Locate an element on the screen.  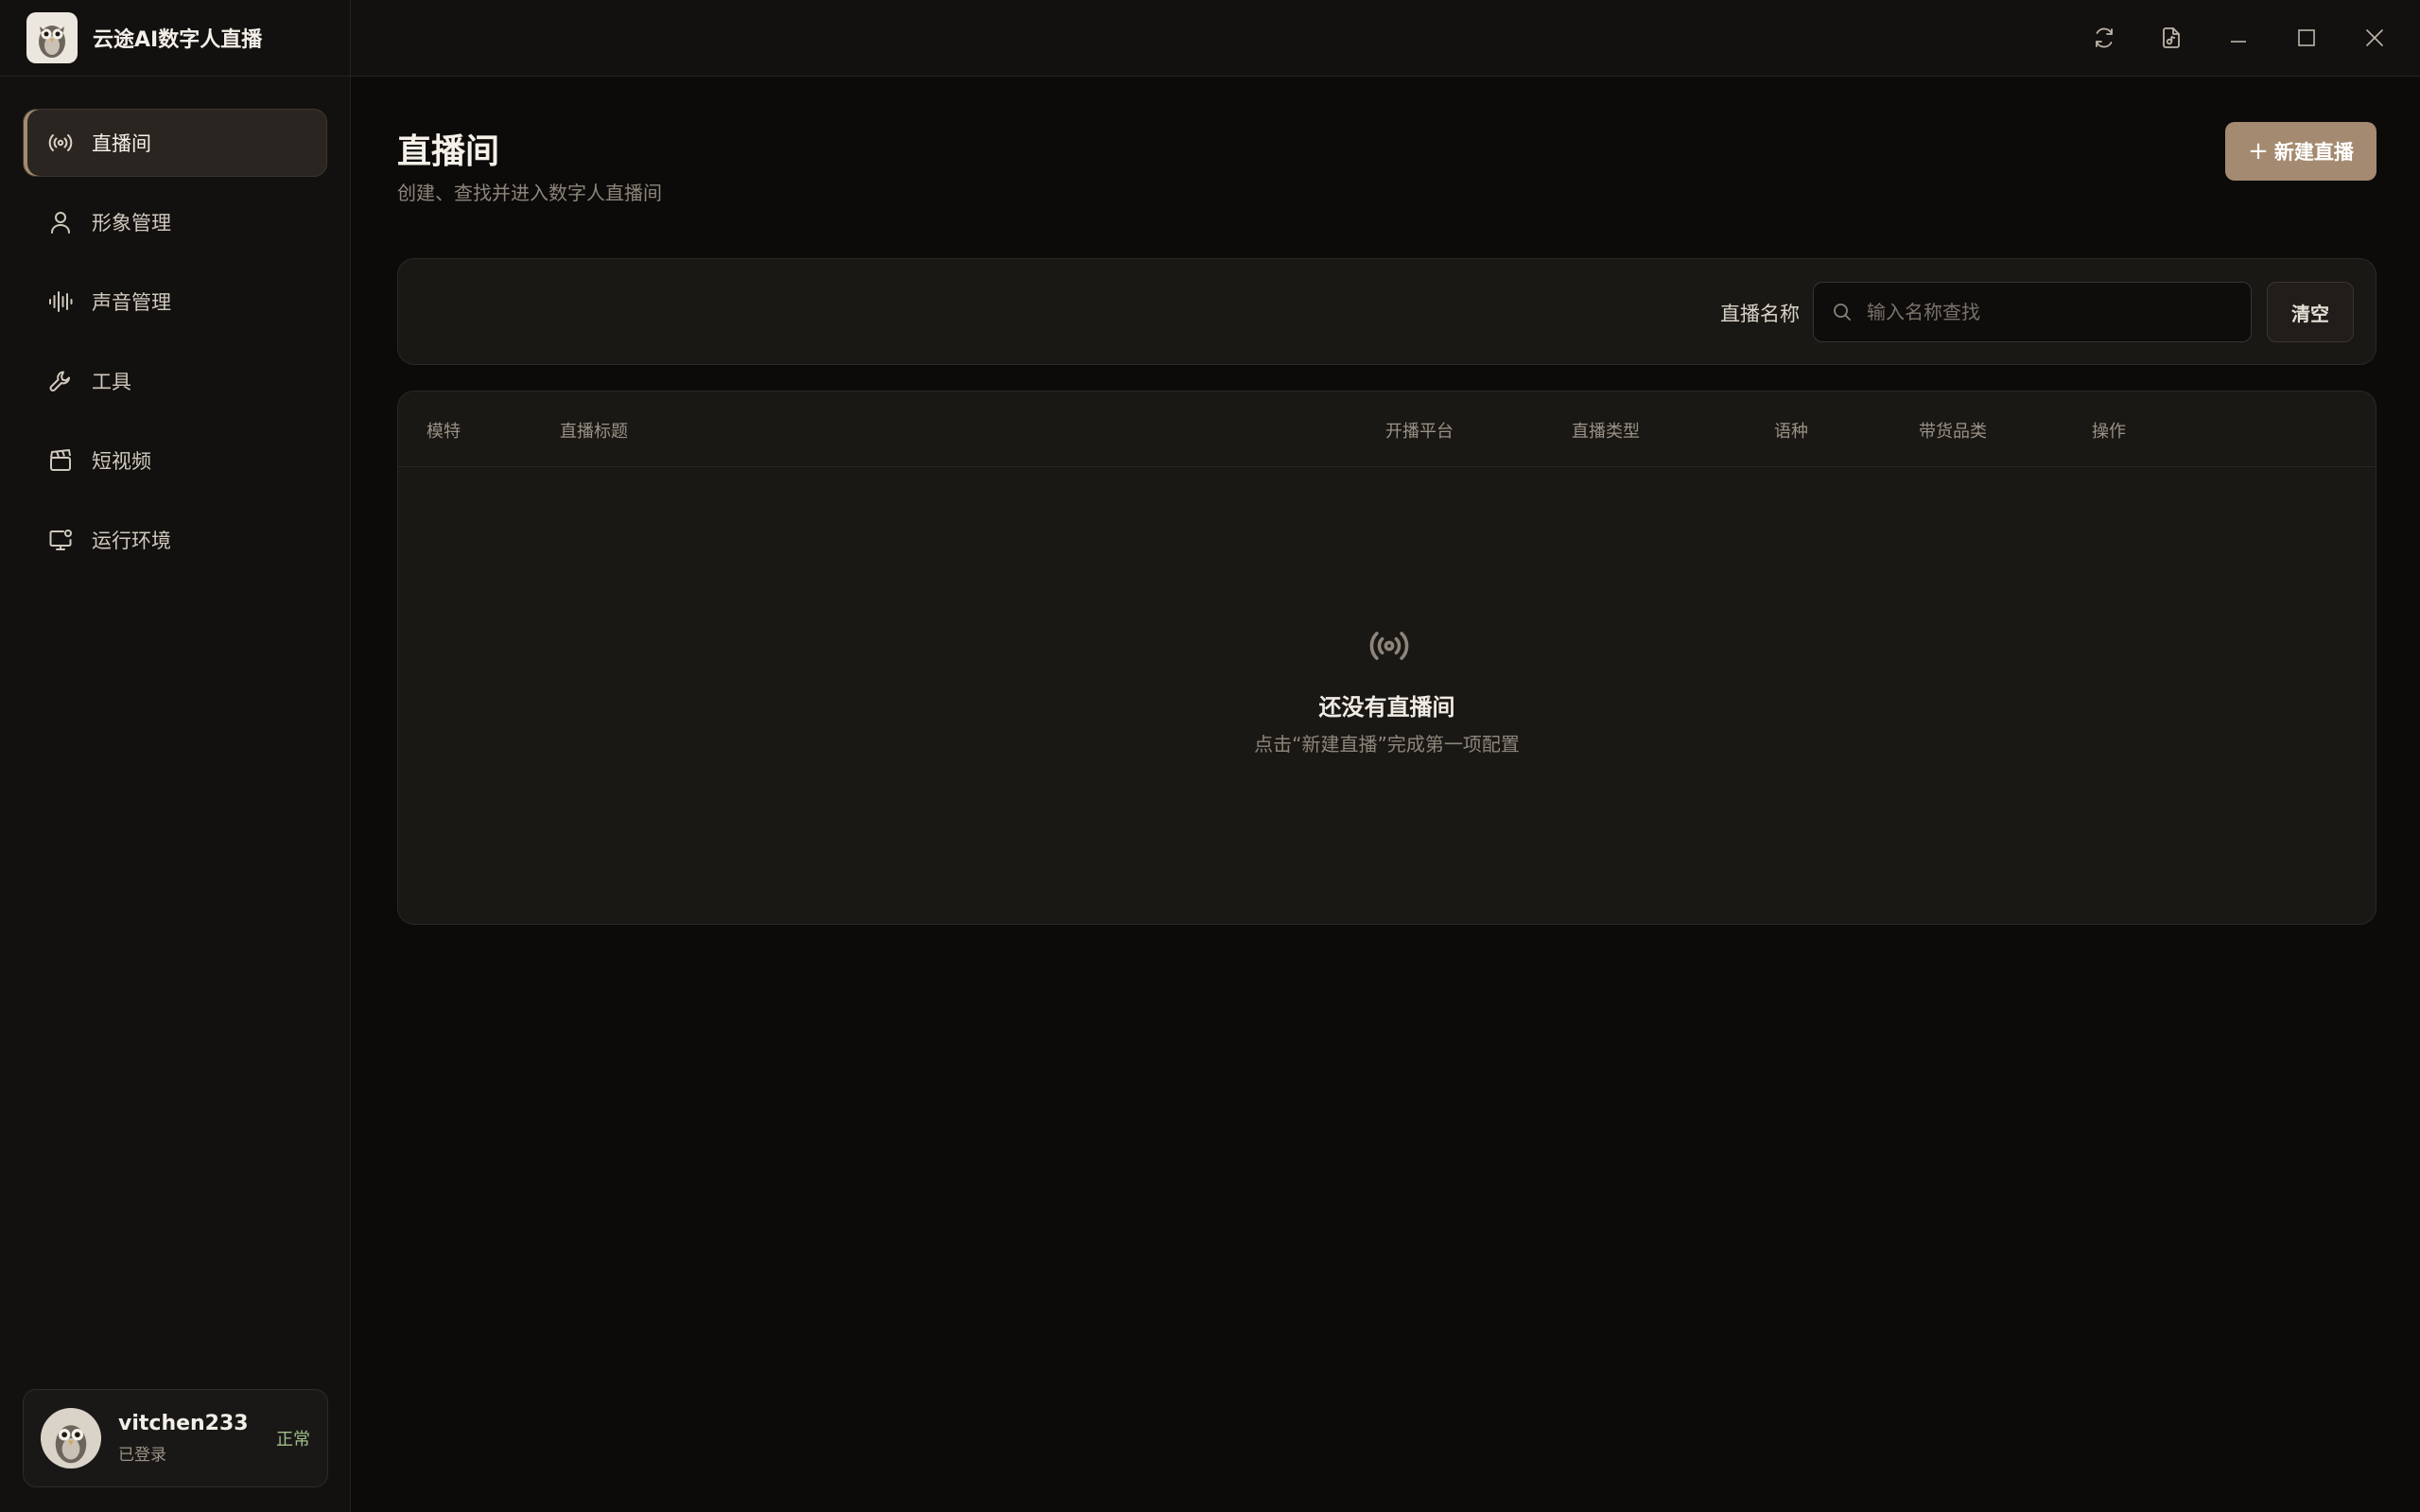
brand: 云途AI数字人直播 is located at coordinates (175, 38).